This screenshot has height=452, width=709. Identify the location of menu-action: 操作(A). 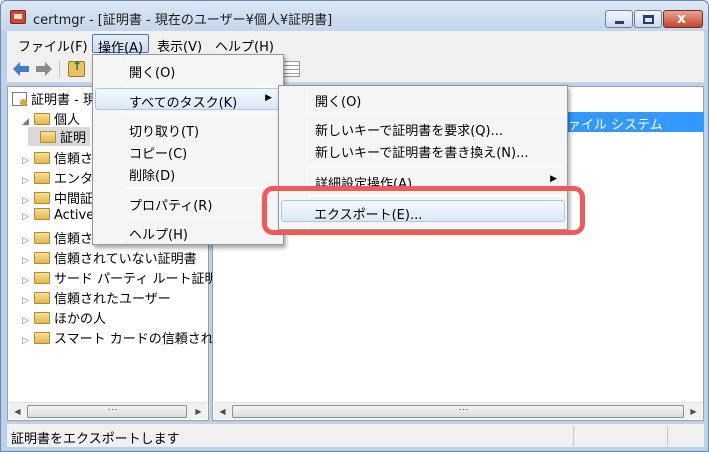
(121, 45).